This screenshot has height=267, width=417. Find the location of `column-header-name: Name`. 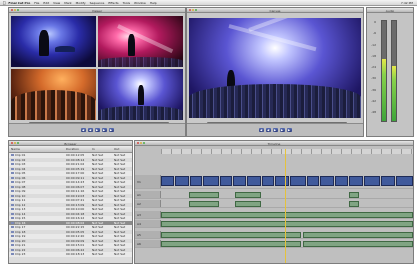

column-header-name: Name is located at coordinates (36, 149).